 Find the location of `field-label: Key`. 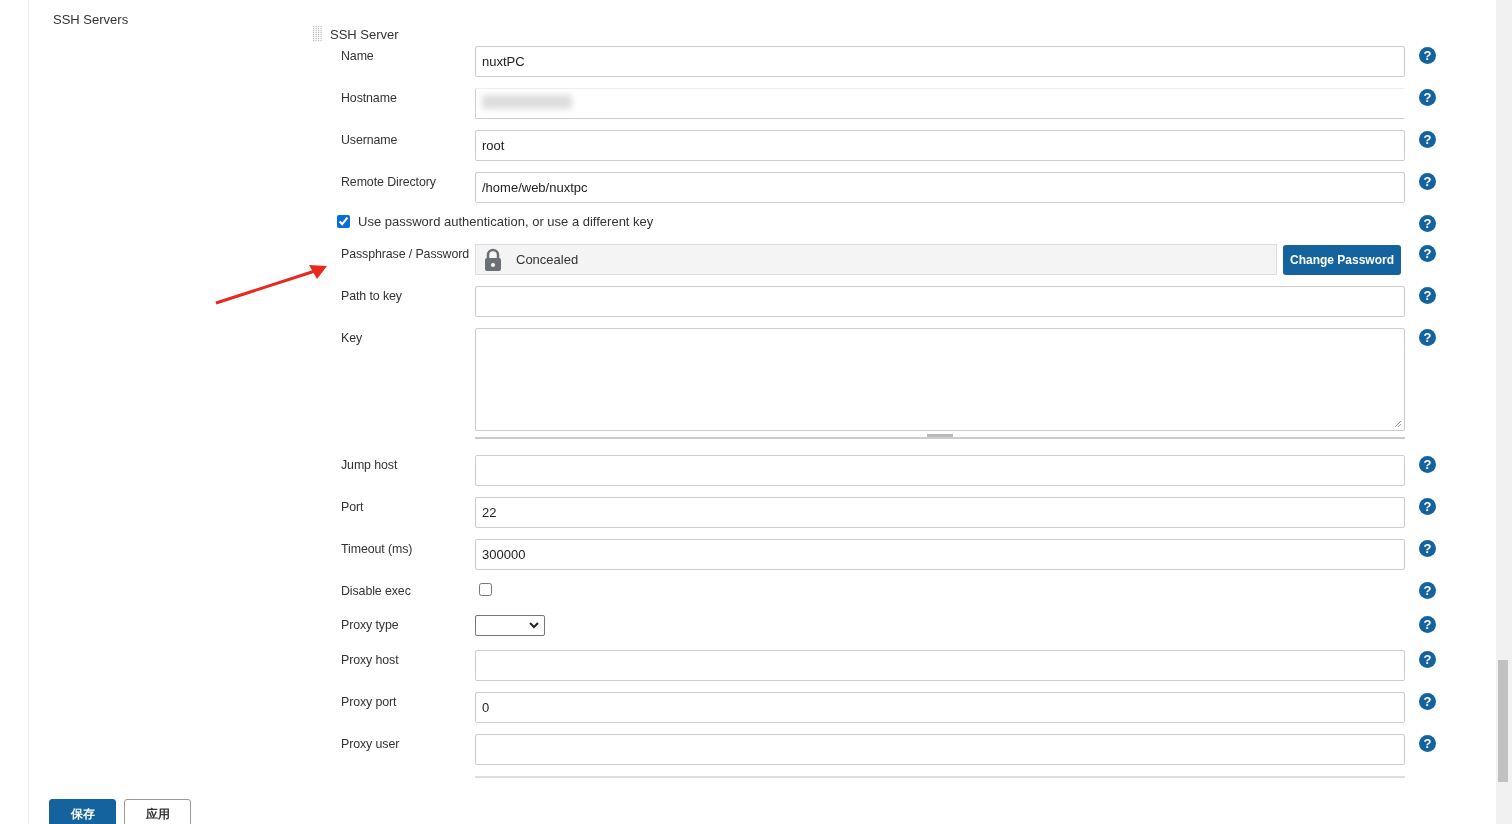

field-label: Key is located at coordinates (352, 337).